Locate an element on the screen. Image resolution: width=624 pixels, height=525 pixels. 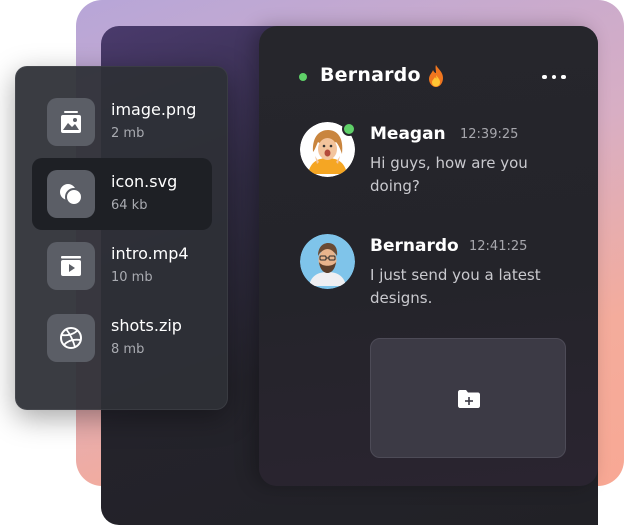
online-status-dot is located at coordinates (303, 77).